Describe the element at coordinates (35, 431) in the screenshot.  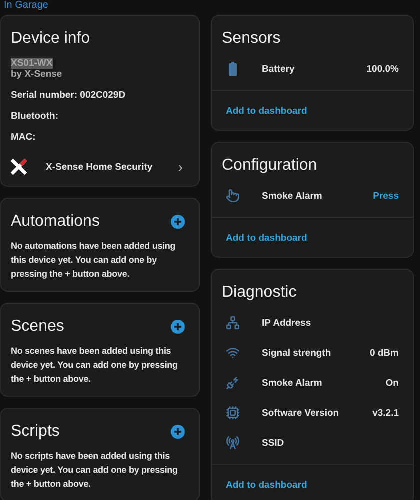
I see `card-title: Scripts` at that location.